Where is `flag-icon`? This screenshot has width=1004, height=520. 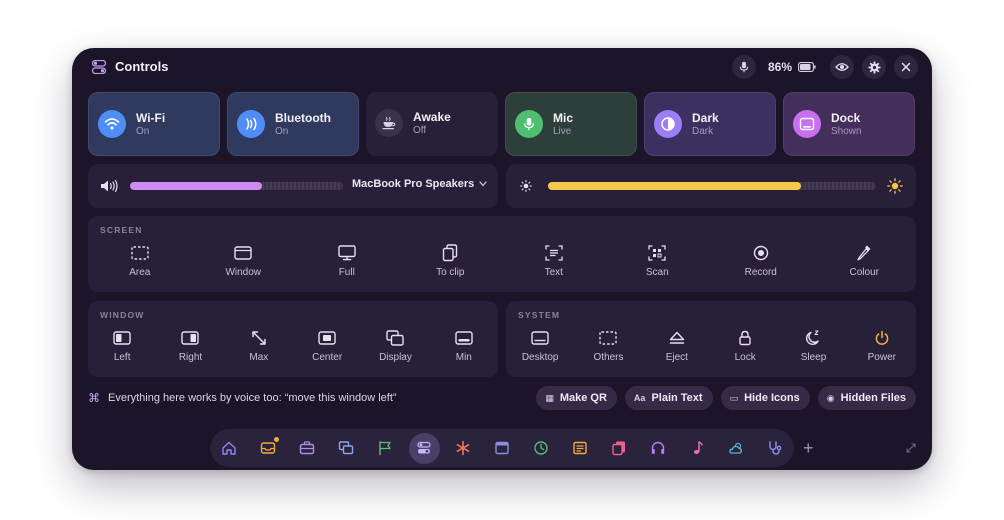
flag-icon is located at coordinates (385, 448).